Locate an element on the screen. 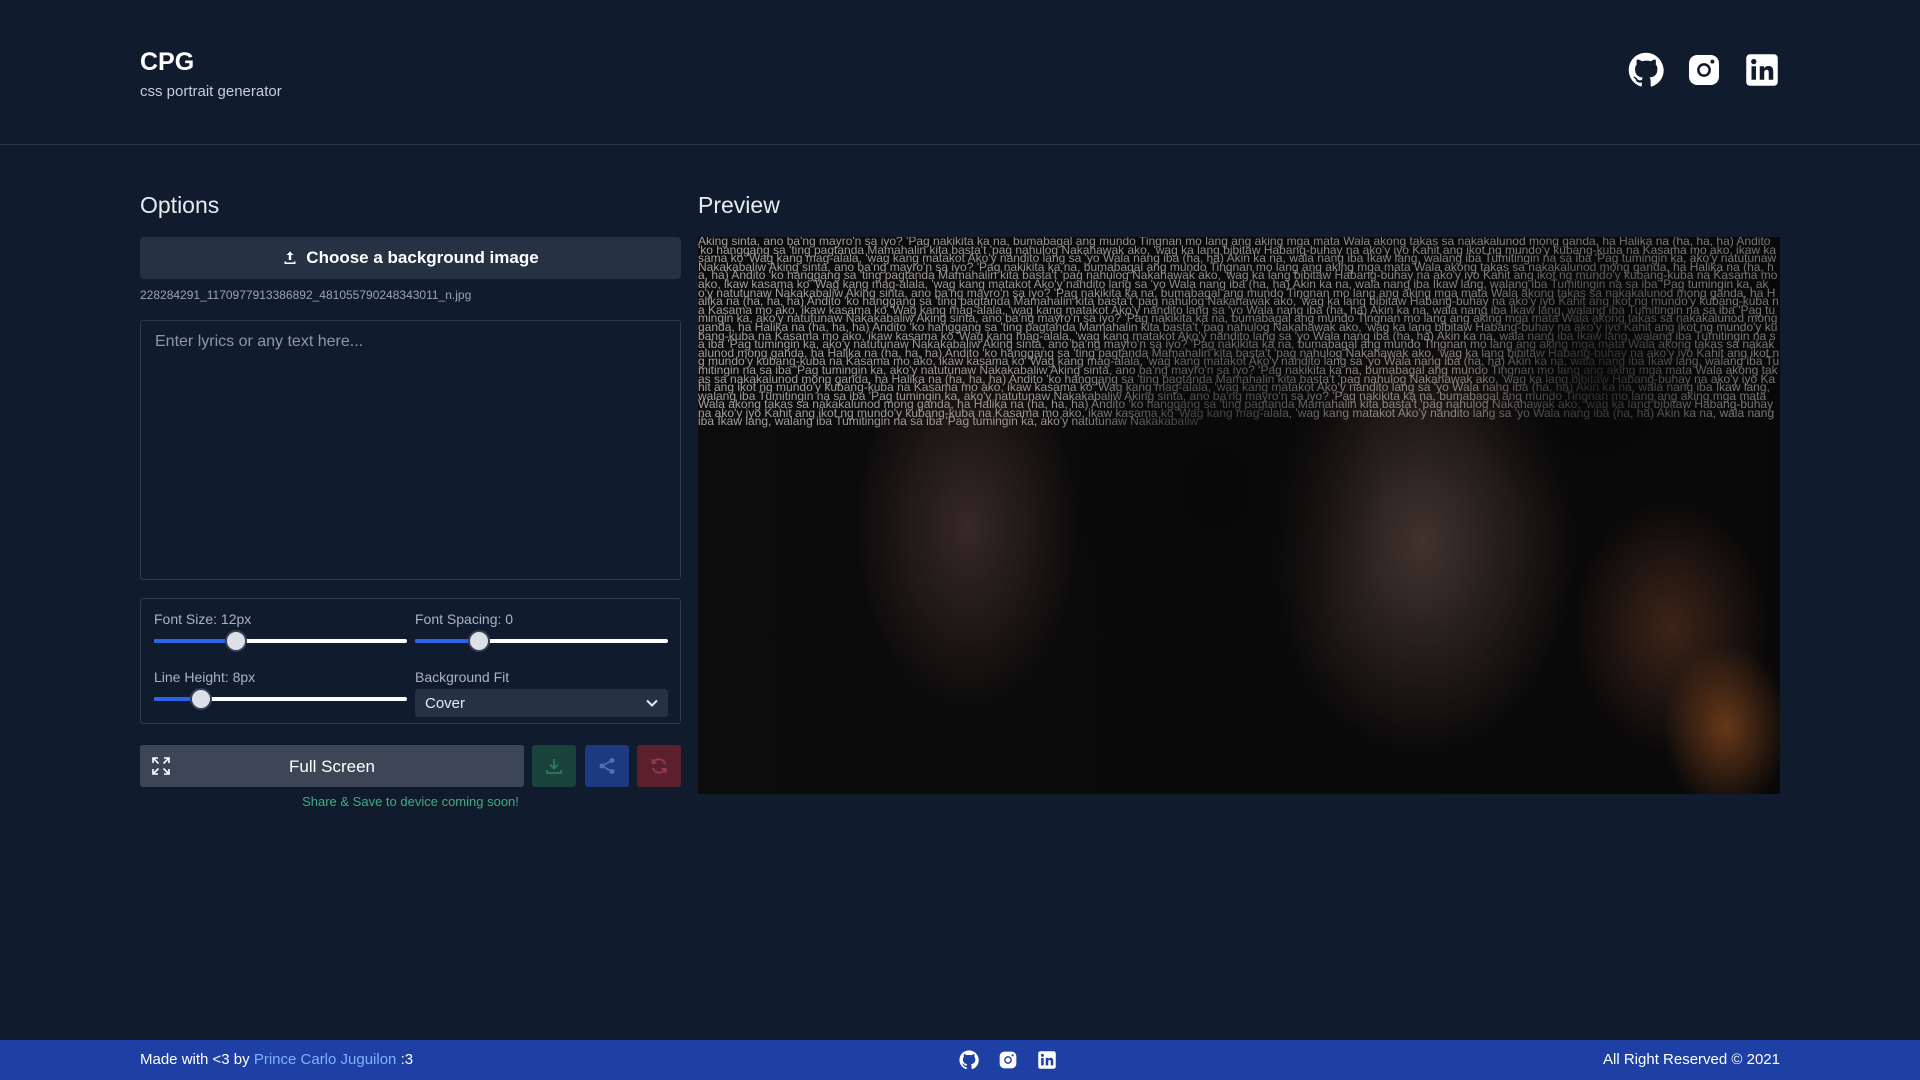 This screenshot has width=1920, height=1080. choose-background-button: Choose a background image is located at coordinates (410, 258).